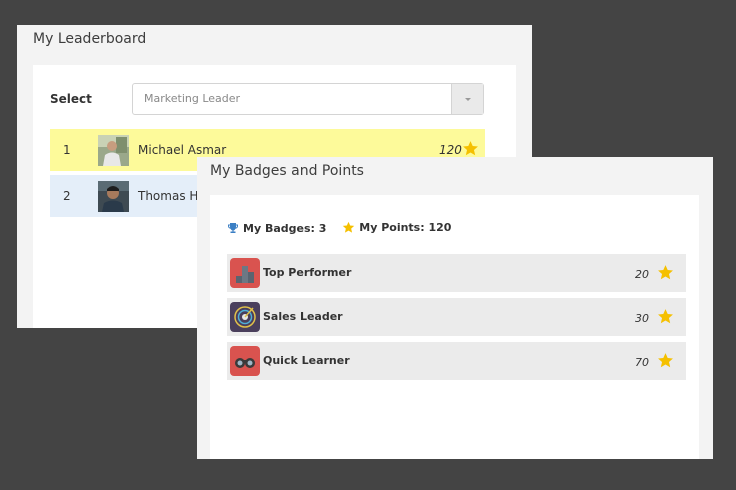 This screenshot has height=490, width=736. What do you see at coordinates (245, 317) in the screenshot?
I see `sales-leader-badge-icon` at bounding box center [245, 317].